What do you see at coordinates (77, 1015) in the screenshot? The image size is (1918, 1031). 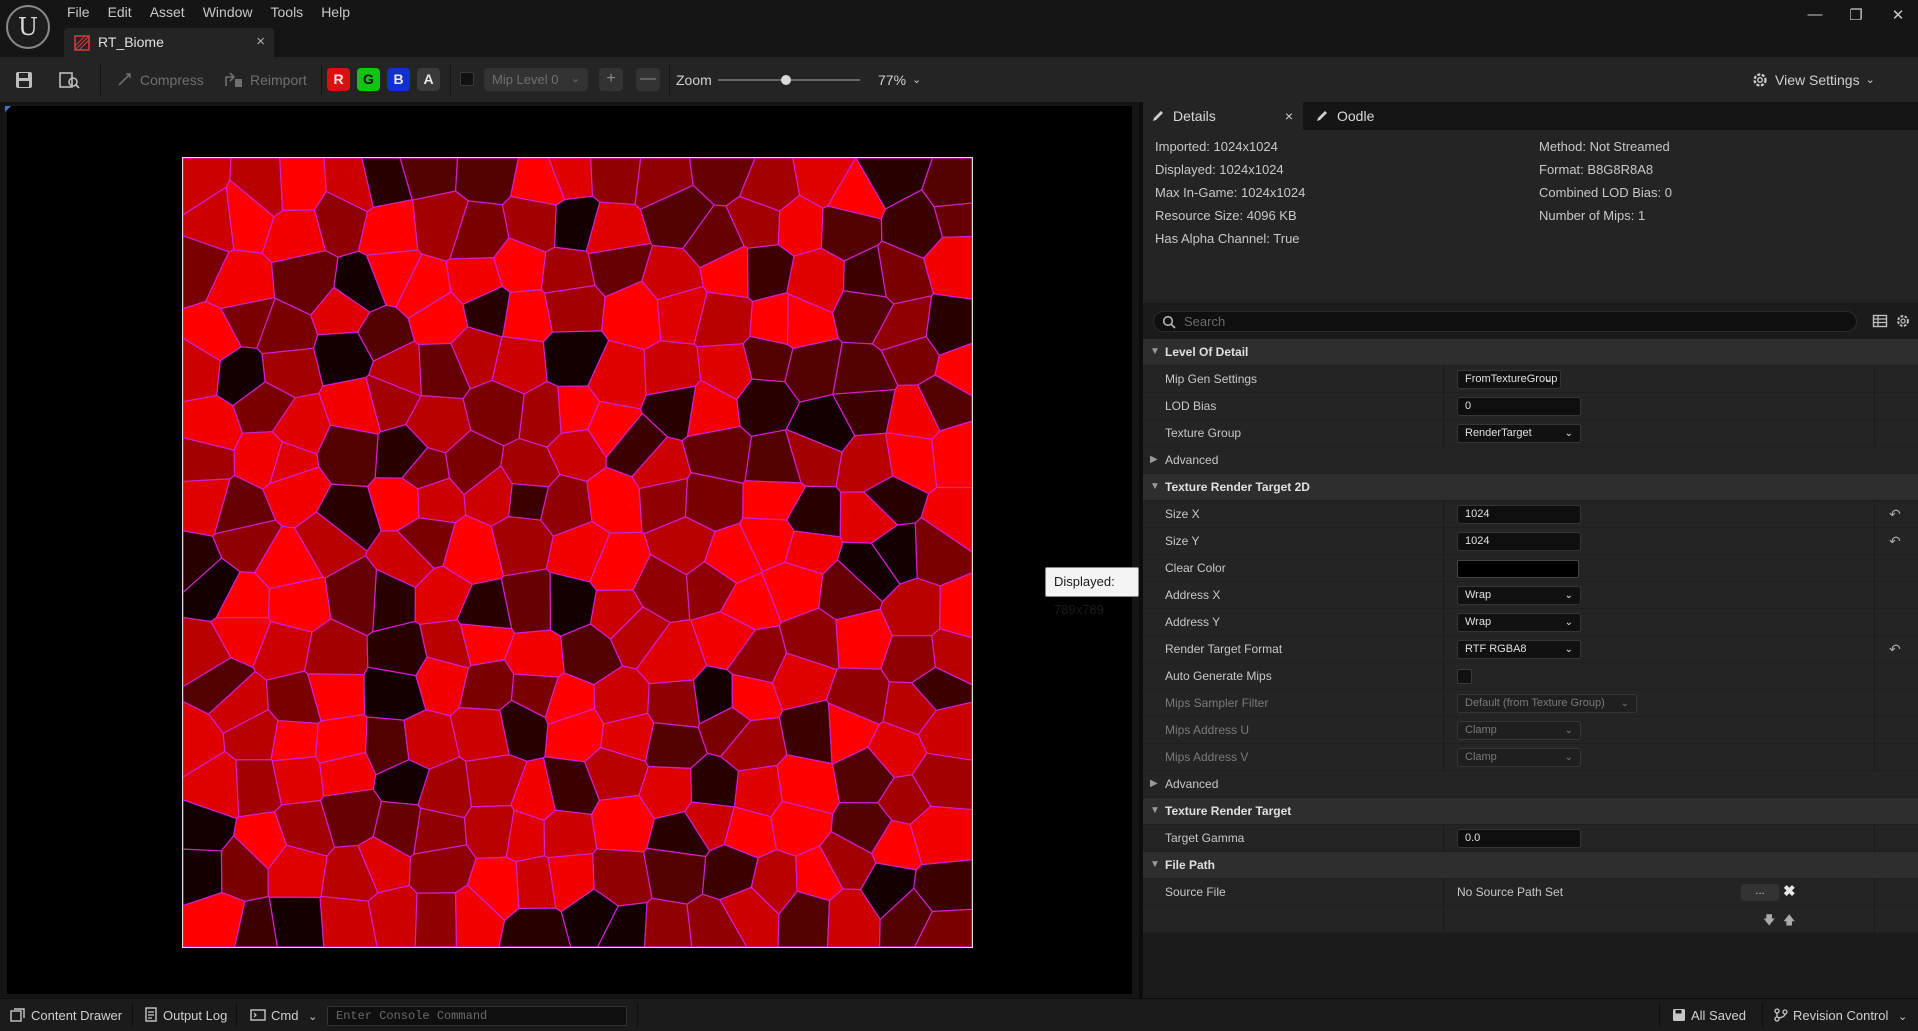 I see `content-drawer-label: Content Drawer` at bounding box center [77, 1015].